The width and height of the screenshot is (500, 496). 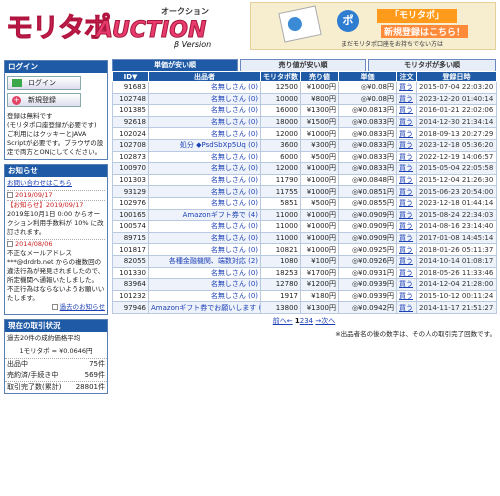 I want to click on stat-label: 取引完了数(累計), so click(x=34, y=387).